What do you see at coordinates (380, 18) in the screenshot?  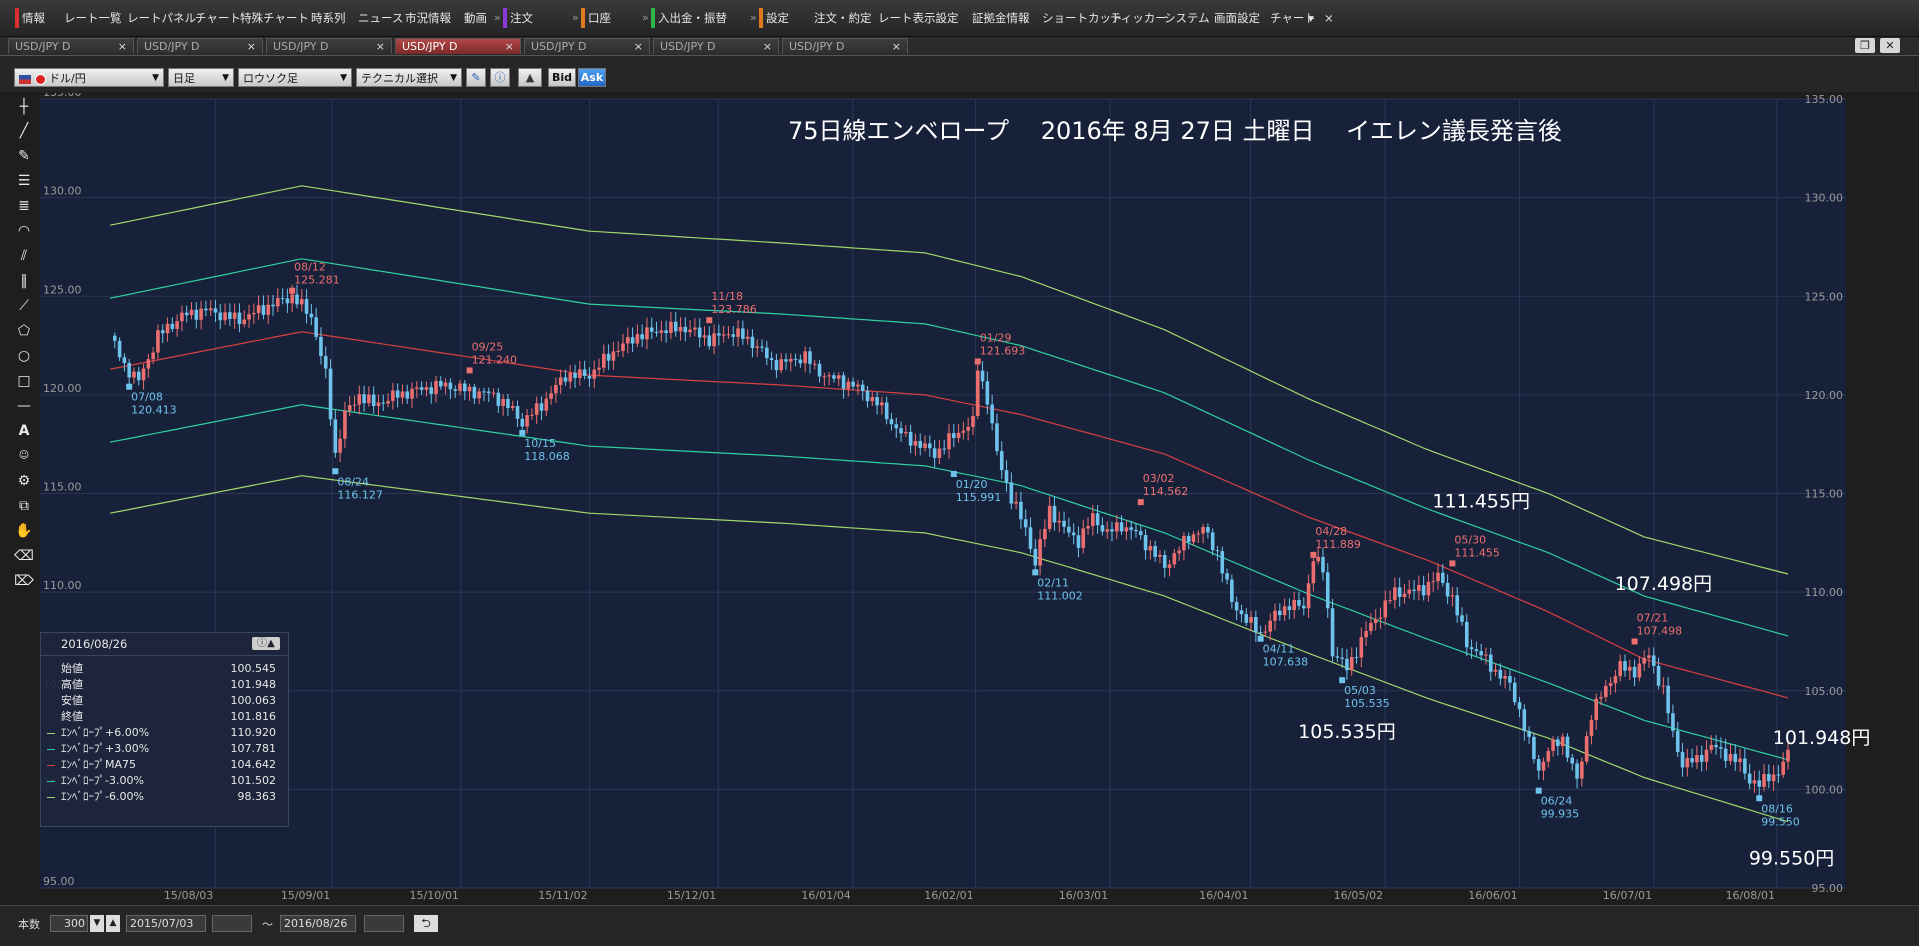 I see `menu-item: ニュース` at bounding box center [380, 18].